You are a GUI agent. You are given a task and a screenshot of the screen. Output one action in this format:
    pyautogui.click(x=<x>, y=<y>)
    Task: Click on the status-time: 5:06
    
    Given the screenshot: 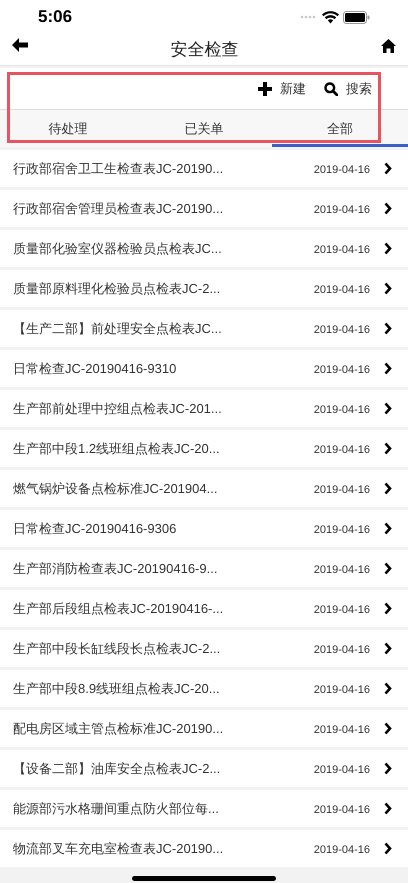 What is the action you would take?
    pyautogui.click(x=55, y=17)
    